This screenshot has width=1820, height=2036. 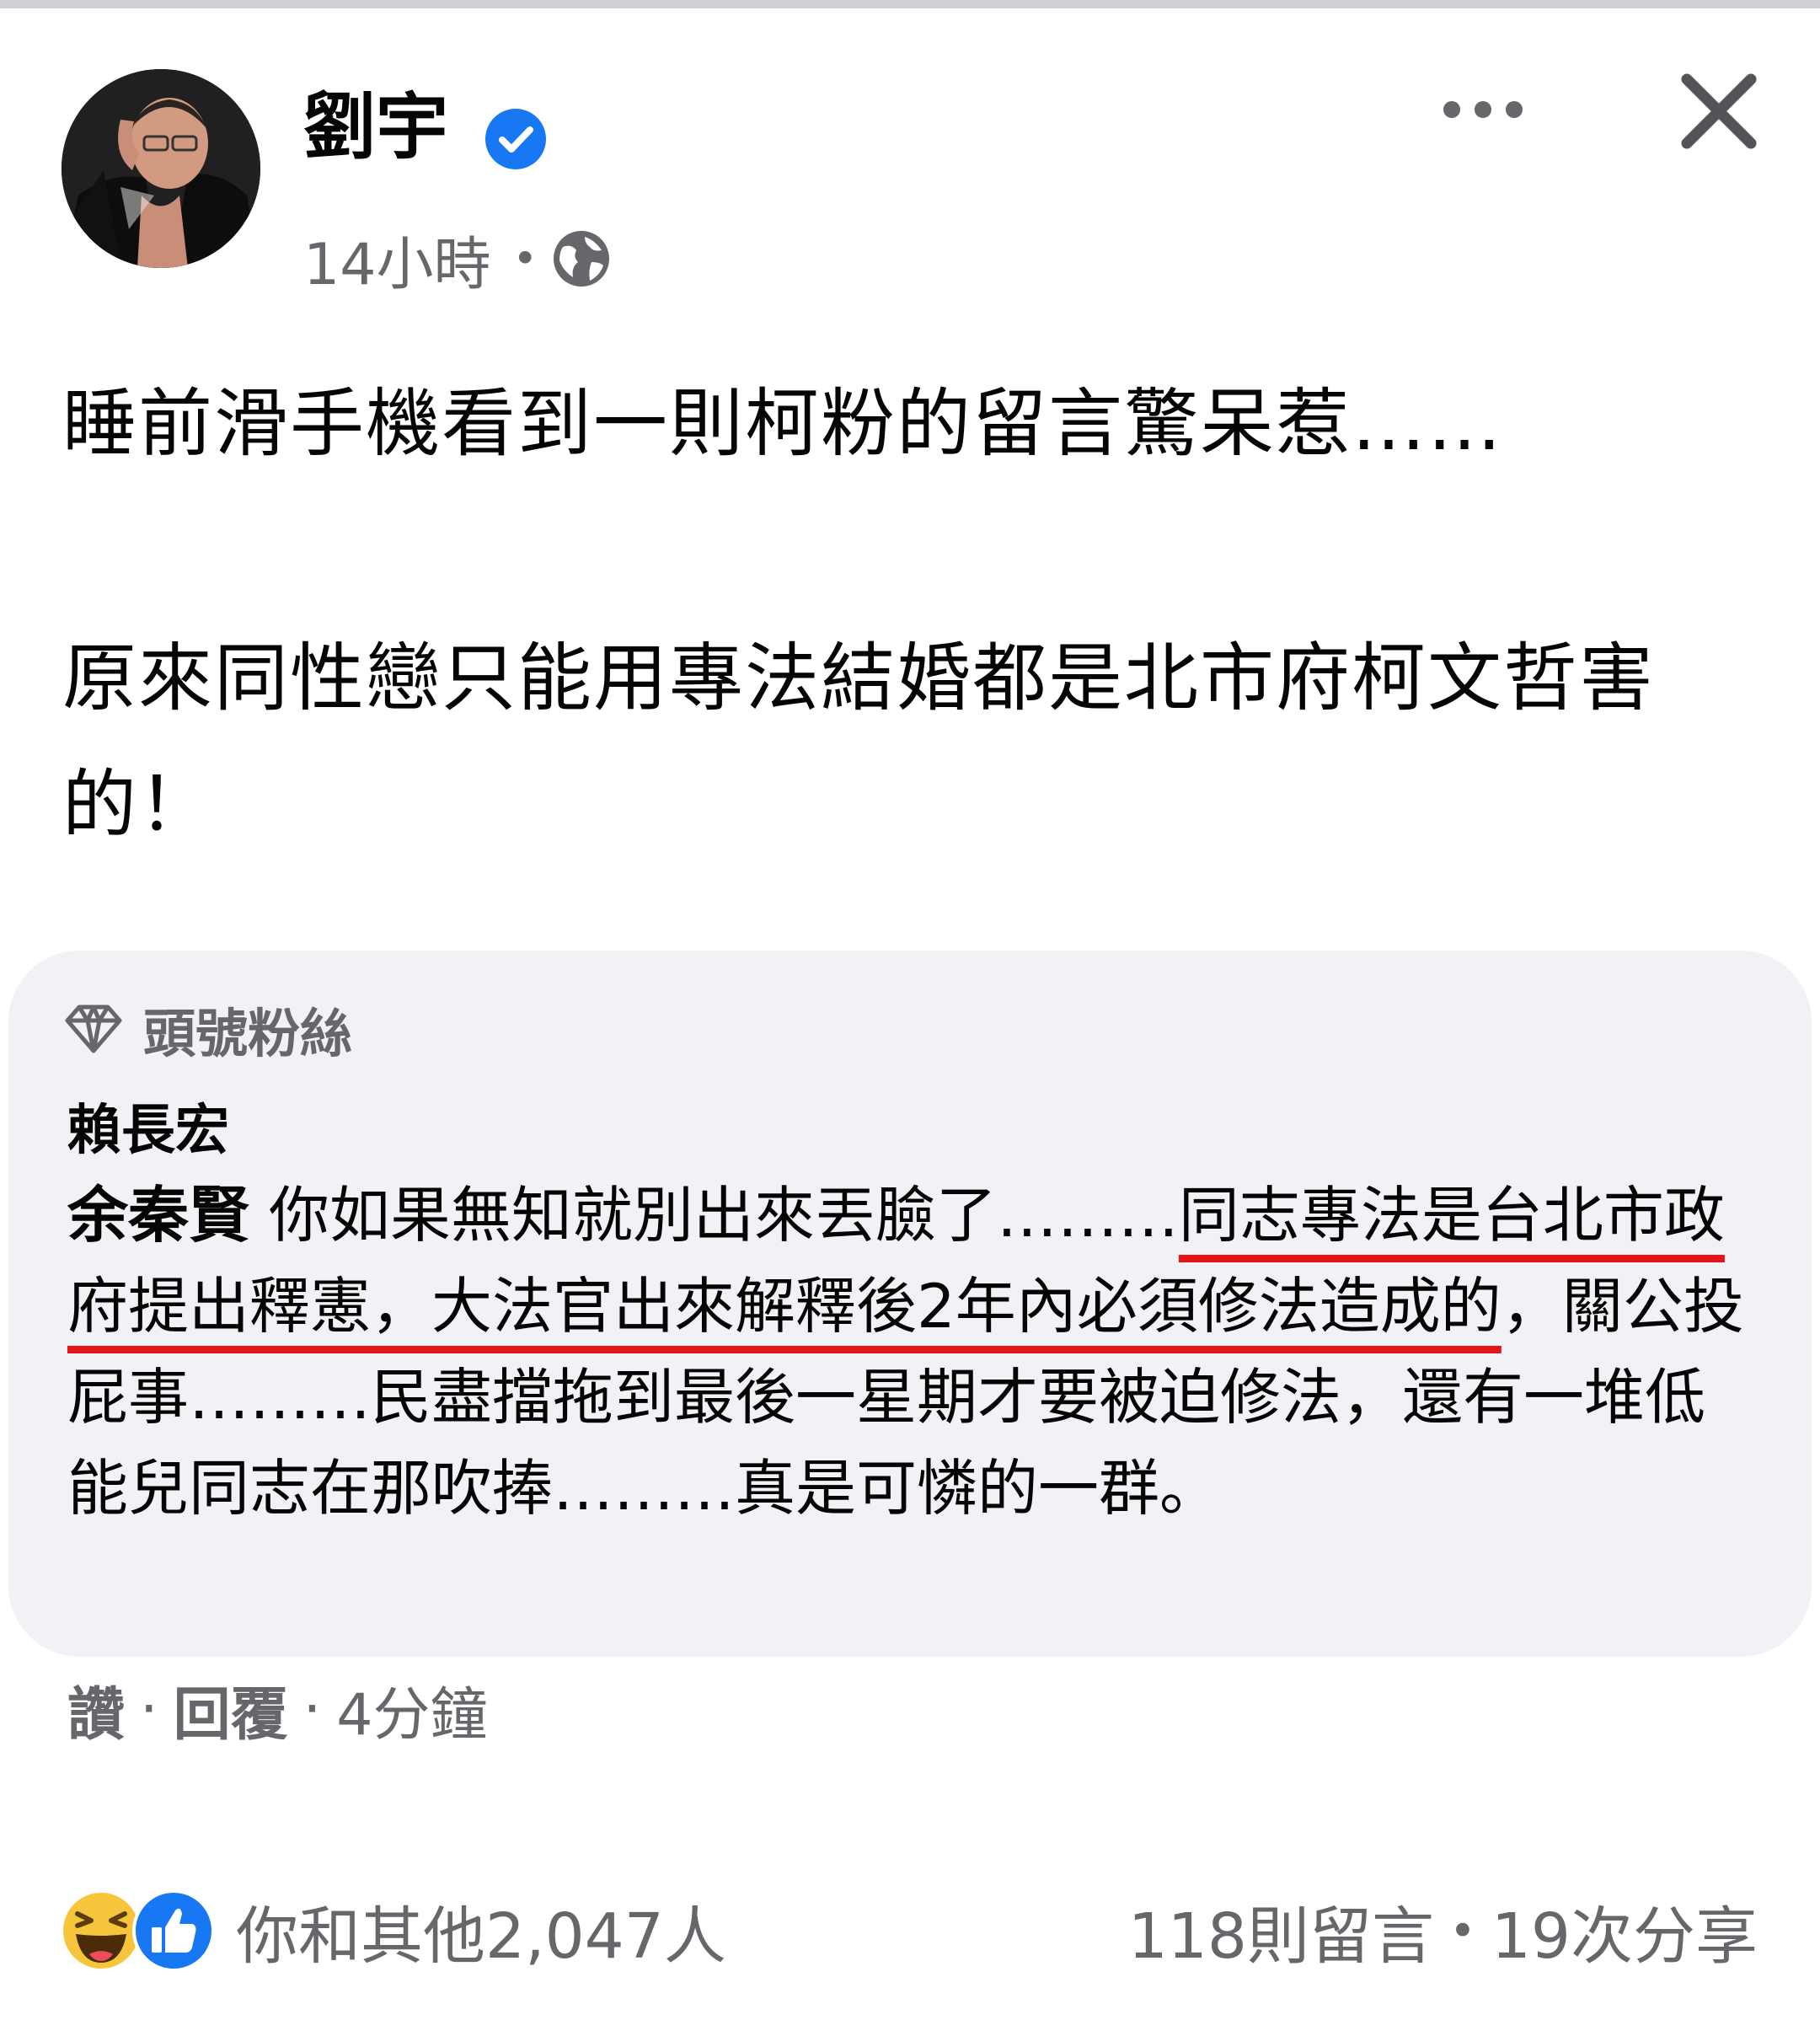 I want to click on diamond-icon, so click(x=93, y=1029).